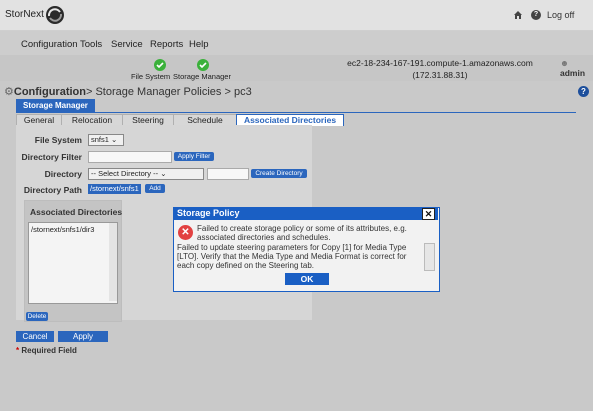 The image size is (593, 411). I want to click on dialog-scrollbar, so click(429, 257).